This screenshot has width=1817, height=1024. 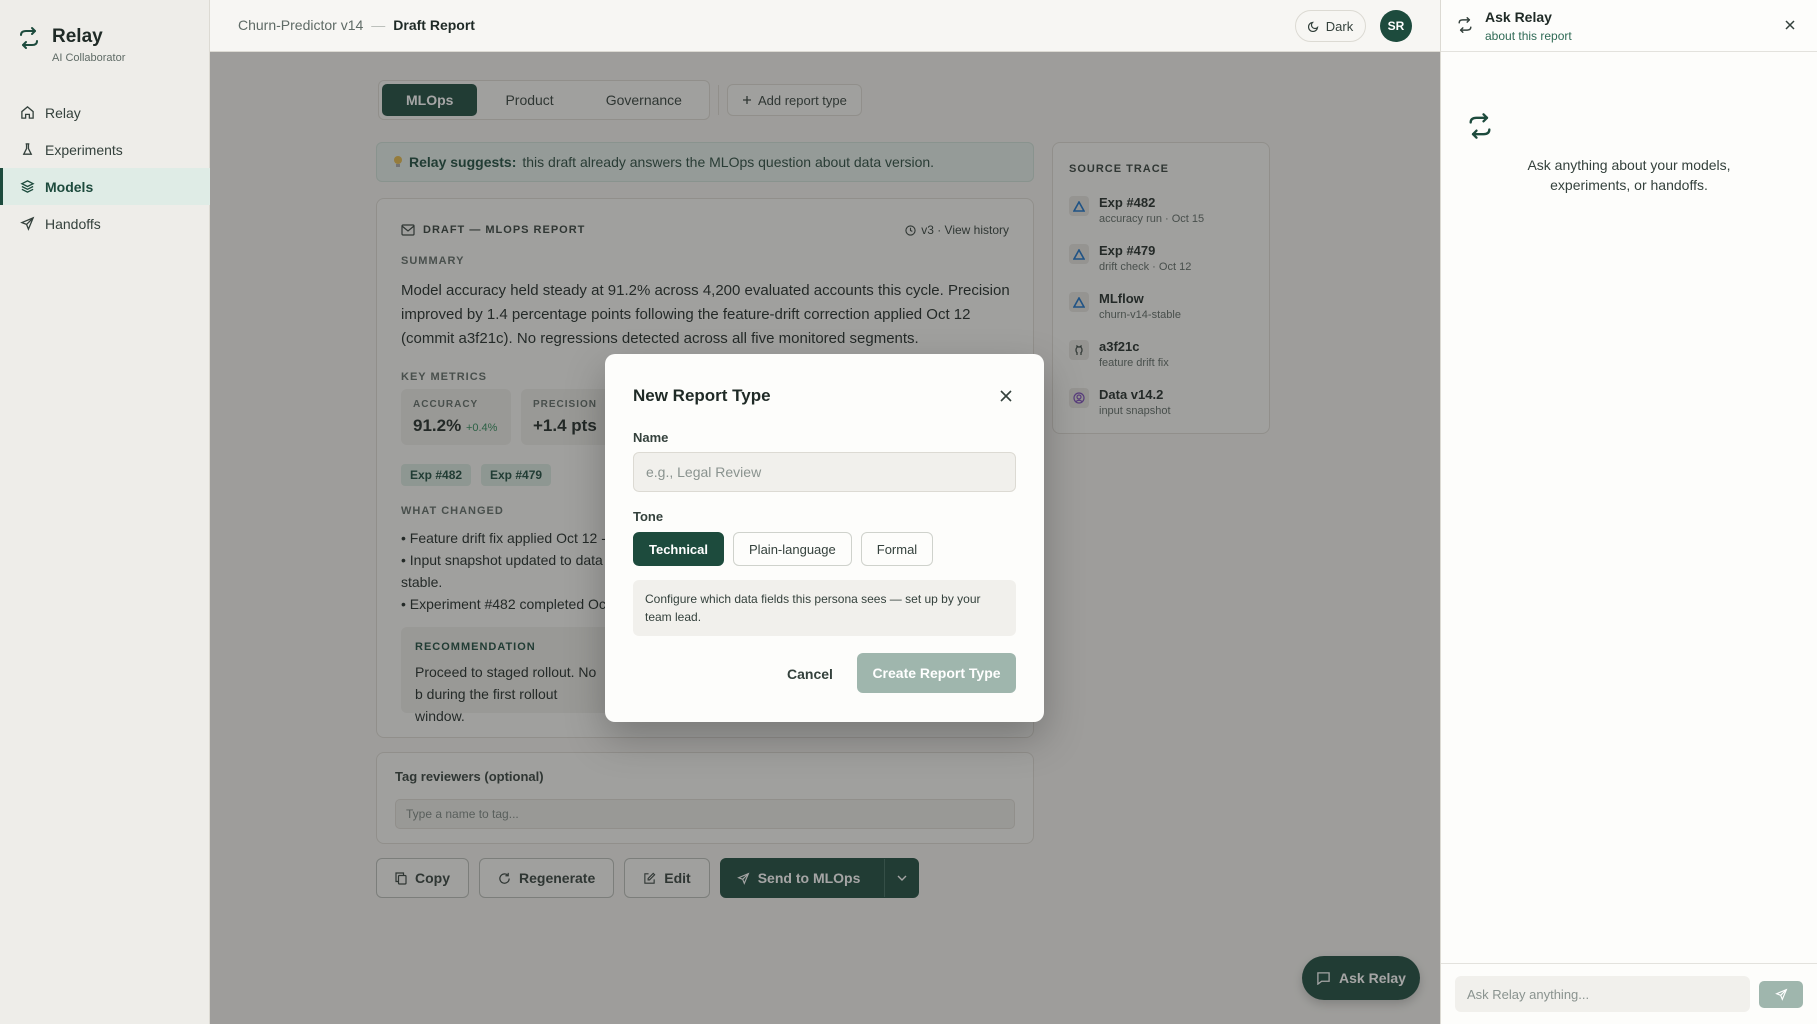 What do you see at coordinates (77, 36) in the screenshot?
I see `brand-name: Relay` at bounding box center [77, 36].